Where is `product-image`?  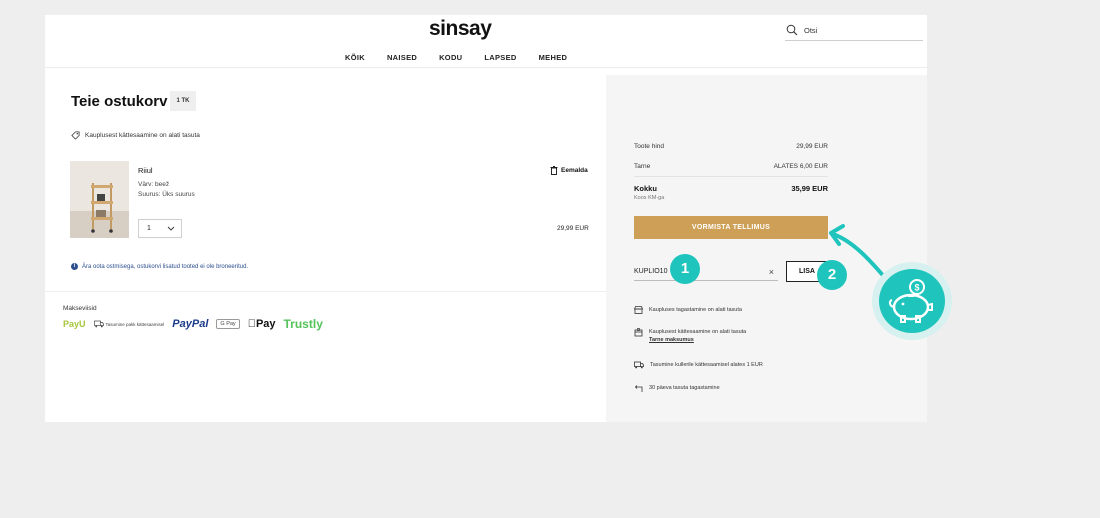 product-image is located at coordinates (99, 199).